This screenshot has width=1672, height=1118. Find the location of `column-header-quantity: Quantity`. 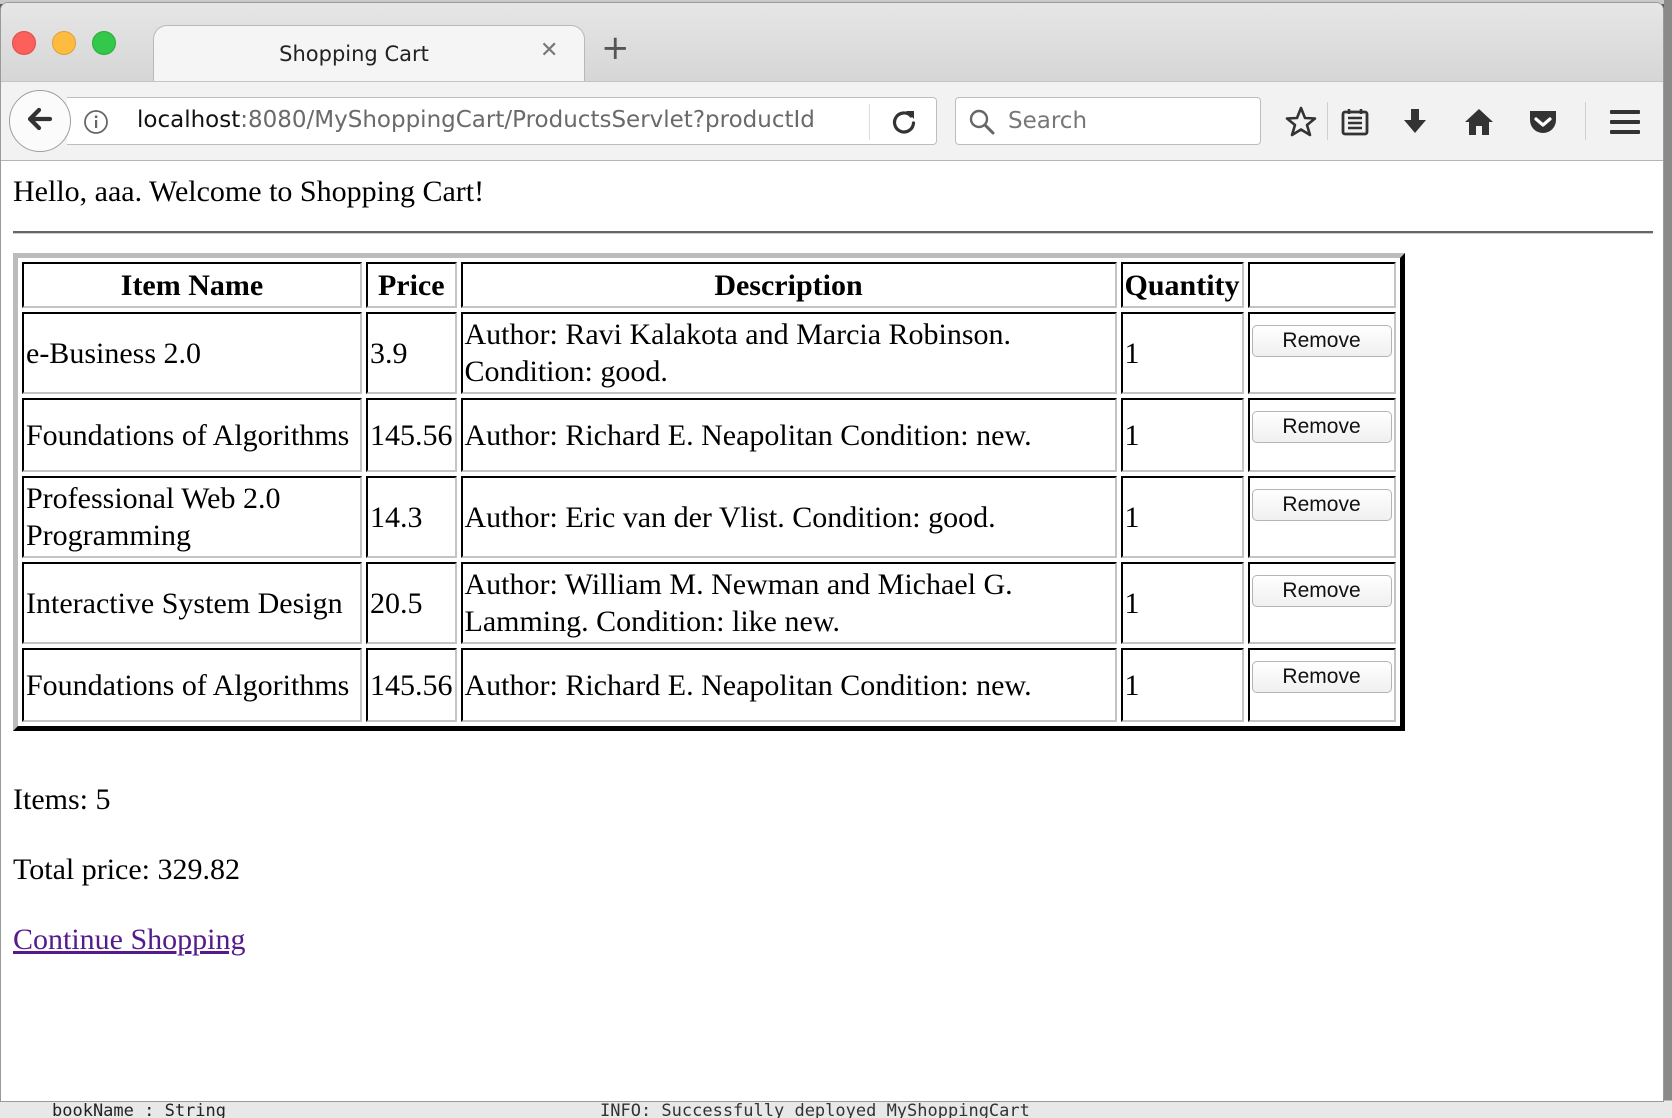

column-header-quantity: Quantity is located at coordinates (1182, 285).